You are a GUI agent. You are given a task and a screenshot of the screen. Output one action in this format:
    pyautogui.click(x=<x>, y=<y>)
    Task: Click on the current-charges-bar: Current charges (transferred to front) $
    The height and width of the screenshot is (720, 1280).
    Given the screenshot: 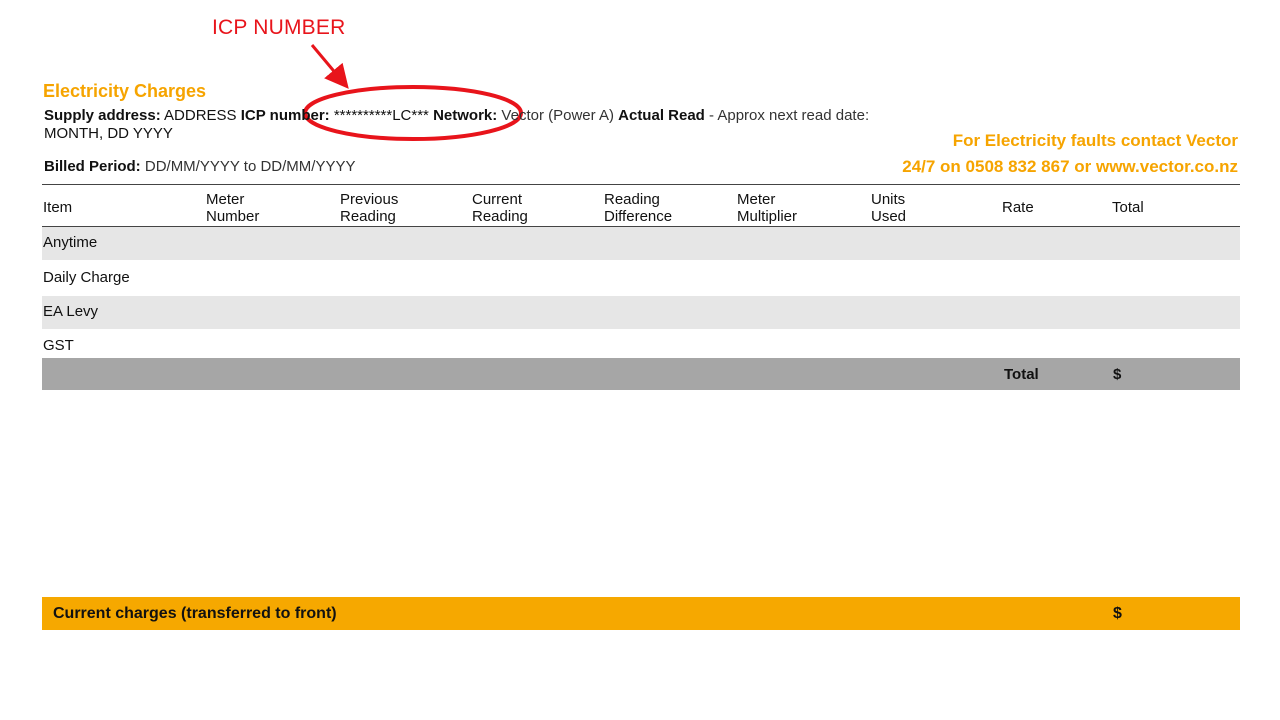 What is the action you would take?
    pyautogui.click(x=641, y=613)
    